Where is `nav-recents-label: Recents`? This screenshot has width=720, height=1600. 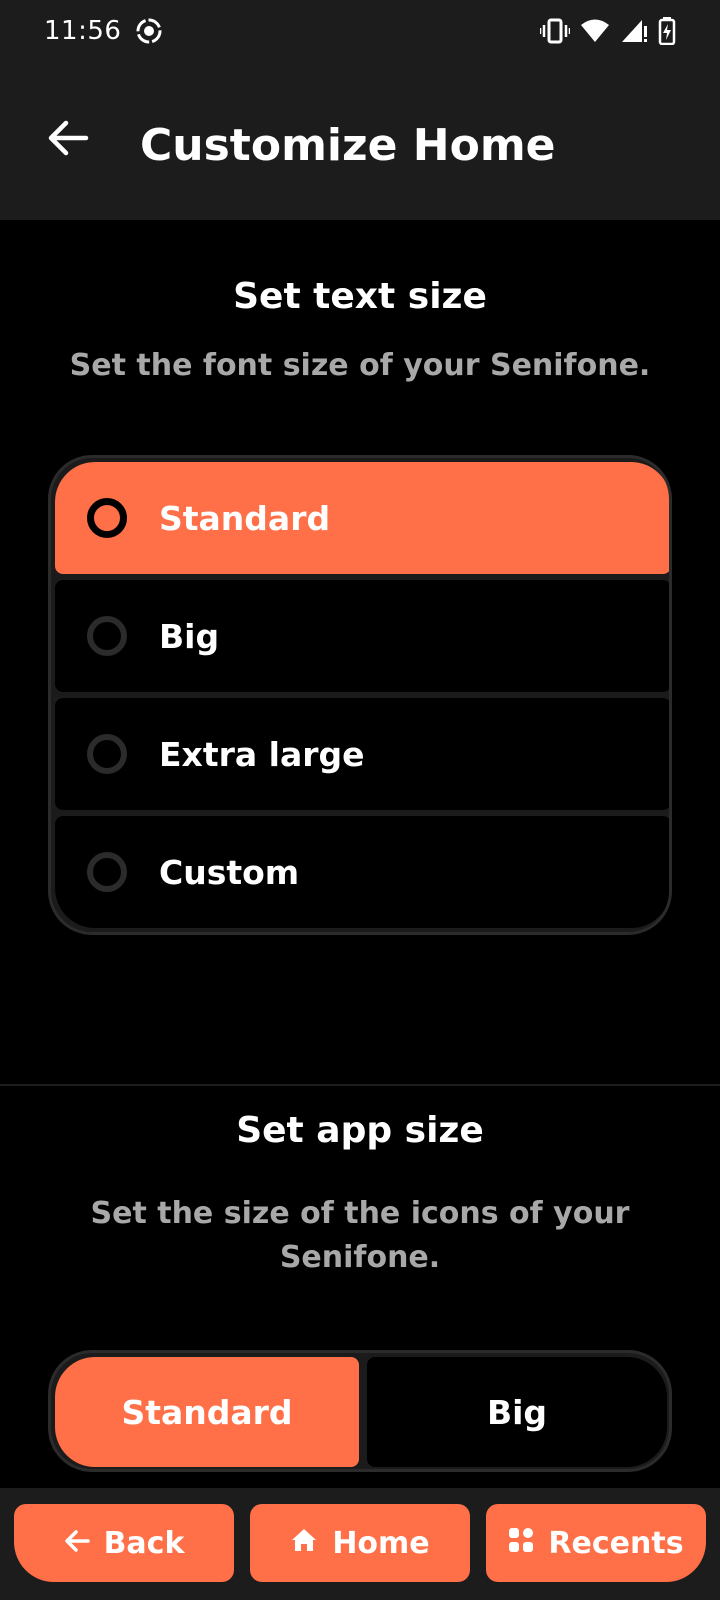
nav-recents-label: Recents is located at coordinates (616, 1543).